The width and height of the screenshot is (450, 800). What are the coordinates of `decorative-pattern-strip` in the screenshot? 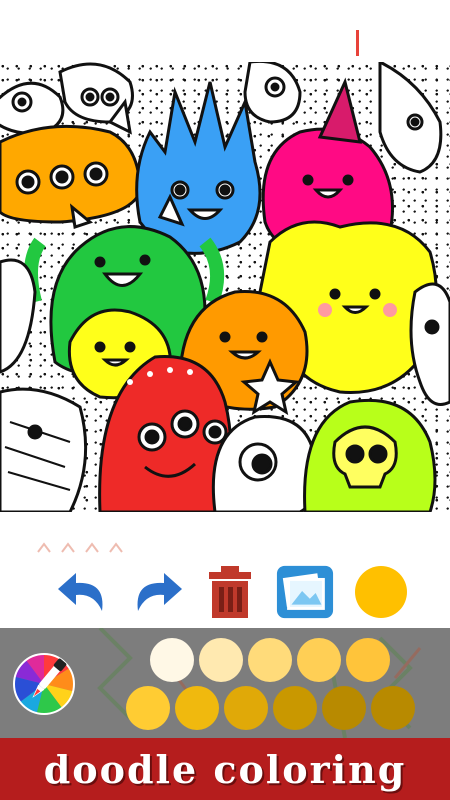 It's located at (80, 547).